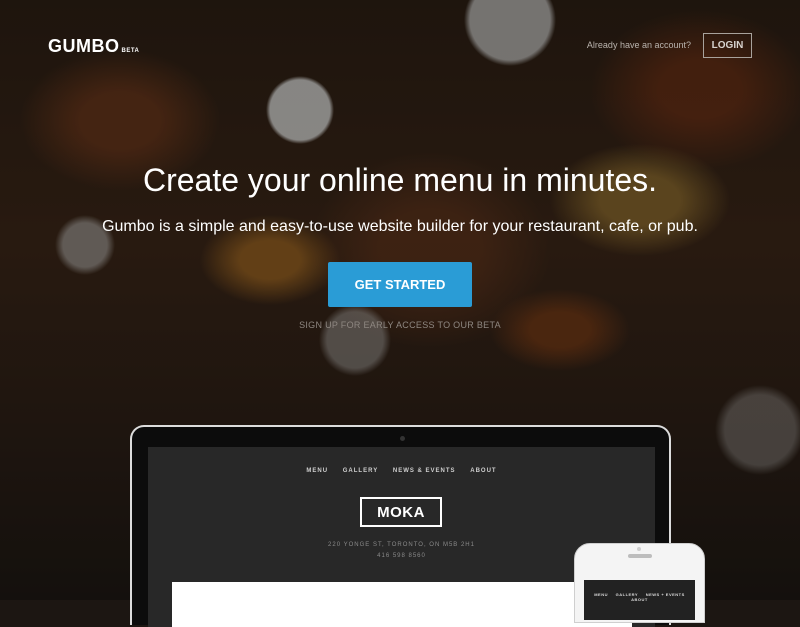 Image resolution: width=800 pixels, height=627 pixels. What do you see at coordinates (640, 556) in the screenshot?
I see `phone-speaker` at bounding box center [640, 556].